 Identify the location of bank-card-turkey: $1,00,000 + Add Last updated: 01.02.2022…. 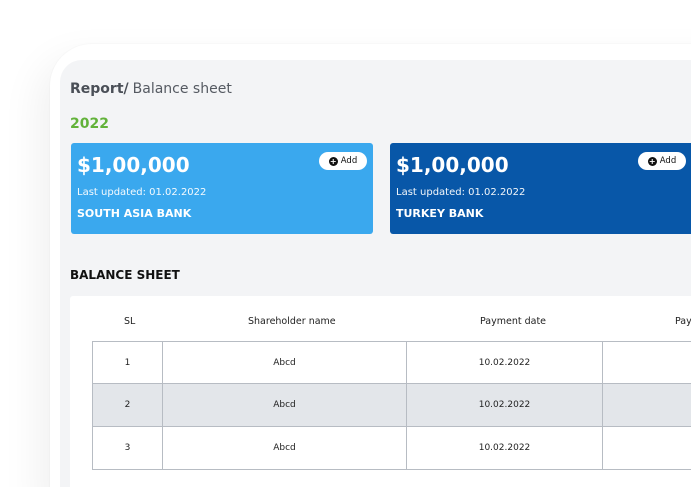
(540, 188).